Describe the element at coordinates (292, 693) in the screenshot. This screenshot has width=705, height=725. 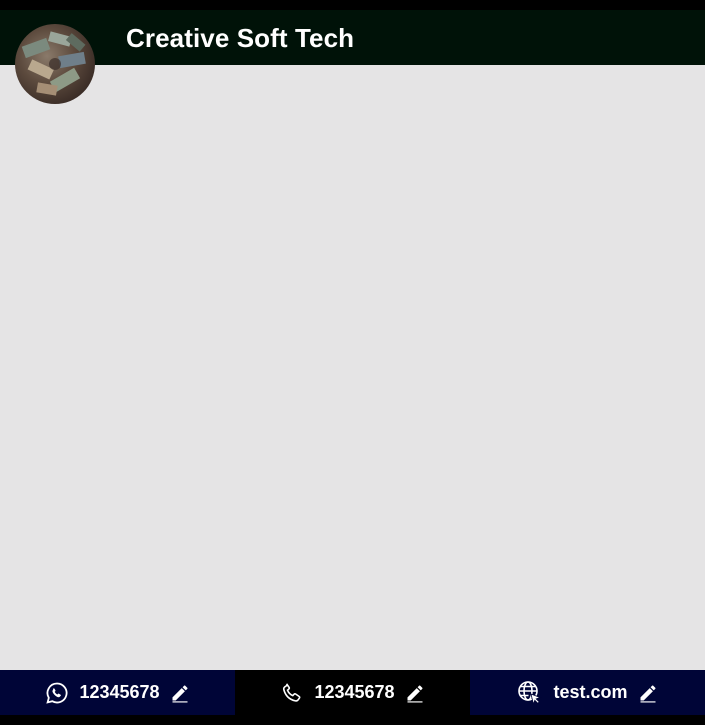
I see `phone-icon` at that location.